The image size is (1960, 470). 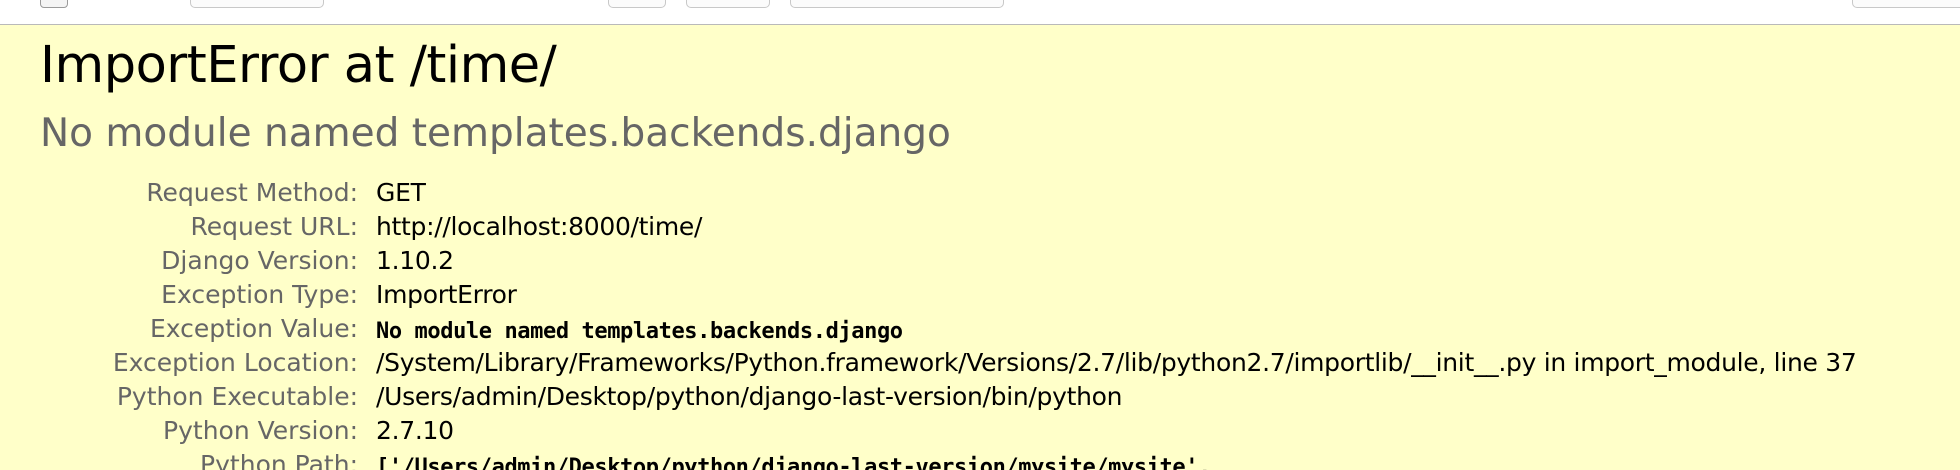 I want to click on meta-label: Exception Location:, so click(x=235, y=362).